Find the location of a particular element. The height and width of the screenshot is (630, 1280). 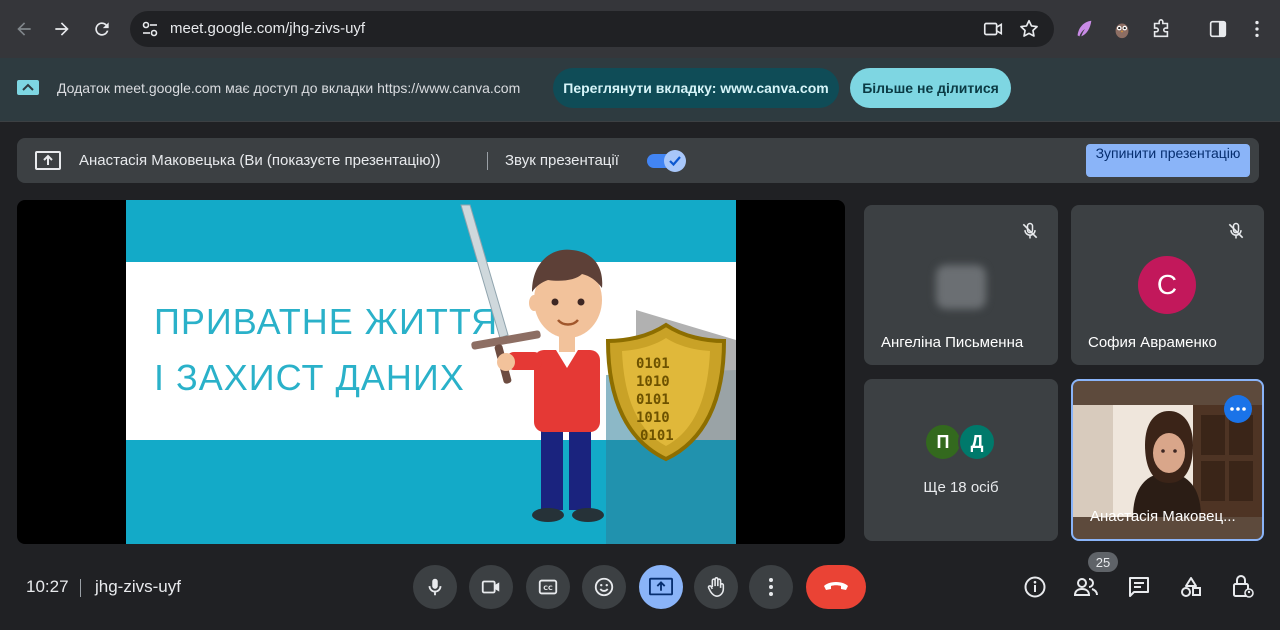

site-info-icon is located at coordinates (150, 29).